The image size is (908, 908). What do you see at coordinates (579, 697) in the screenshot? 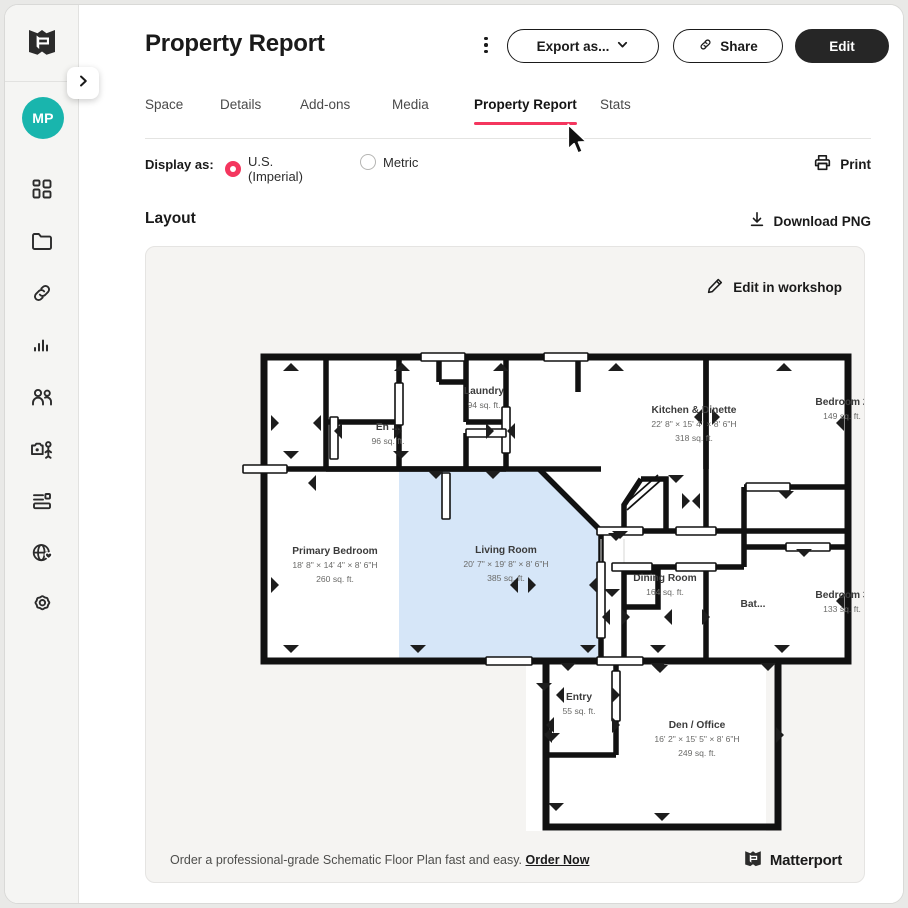
I see `room-label-entry: Entry` at bounding box center [579, 697].